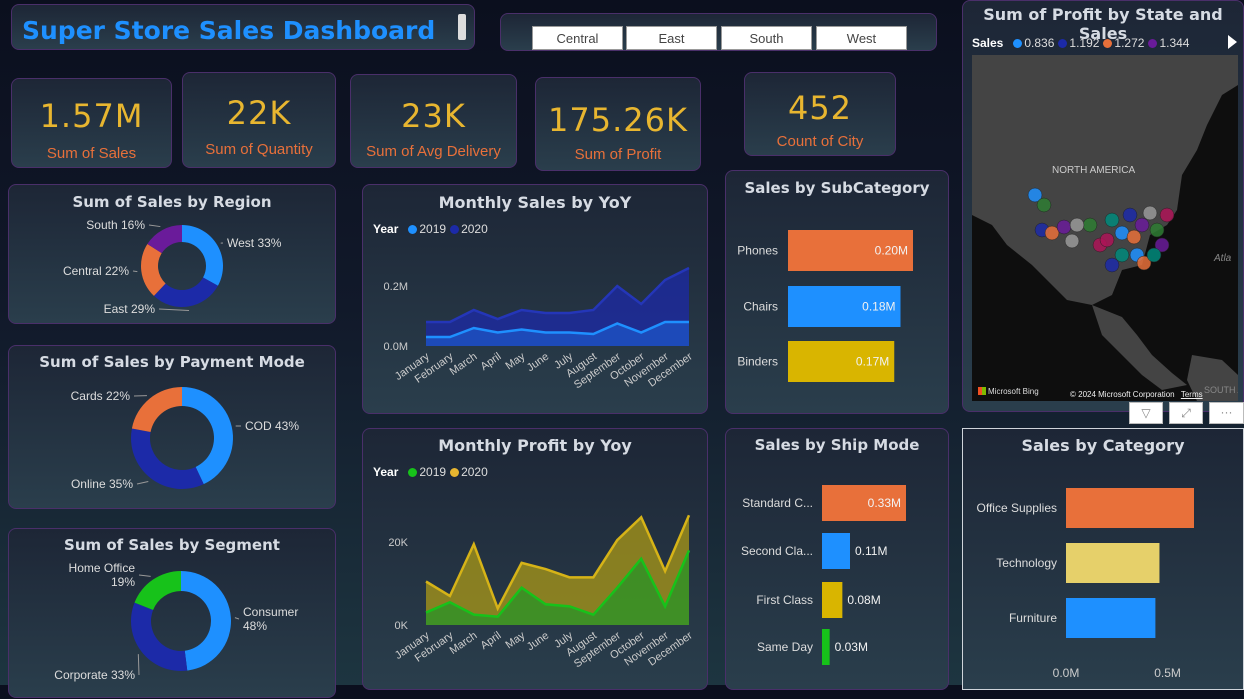  I want to click on more-options-icon: ···, so click(1226, 413).